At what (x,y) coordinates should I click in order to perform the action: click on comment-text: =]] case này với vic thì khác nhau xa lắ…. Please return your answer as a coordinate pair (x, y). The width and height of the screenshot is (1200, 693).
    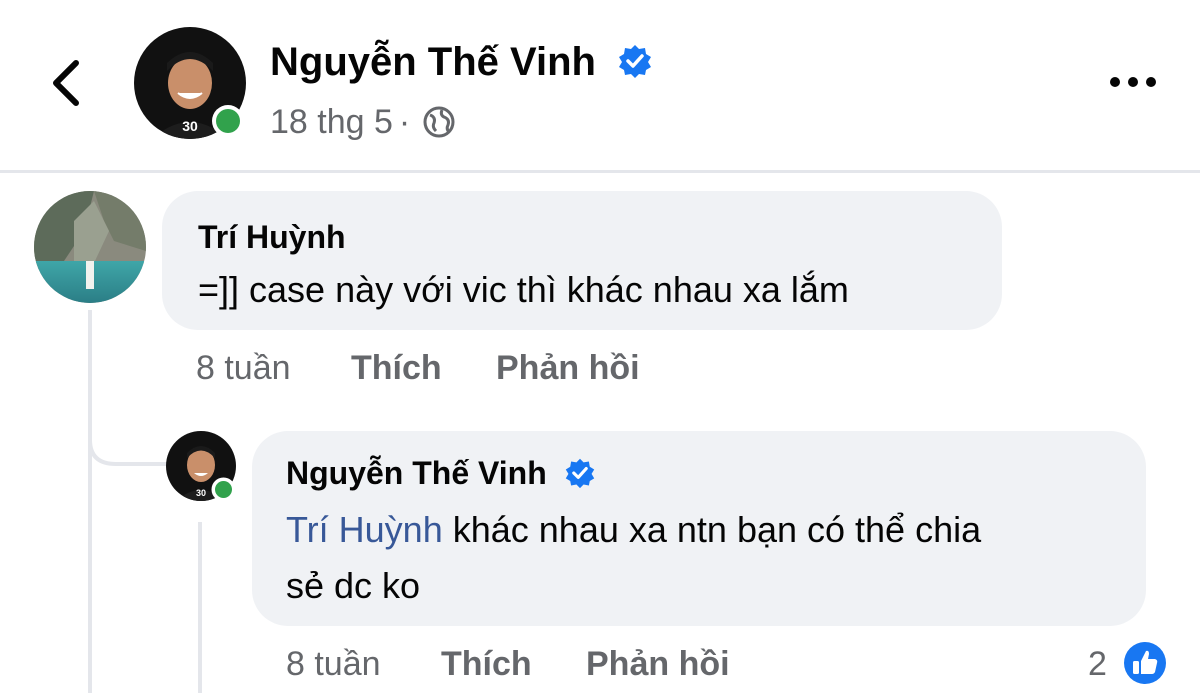
    Looking at the image, I should click on (523, 289).